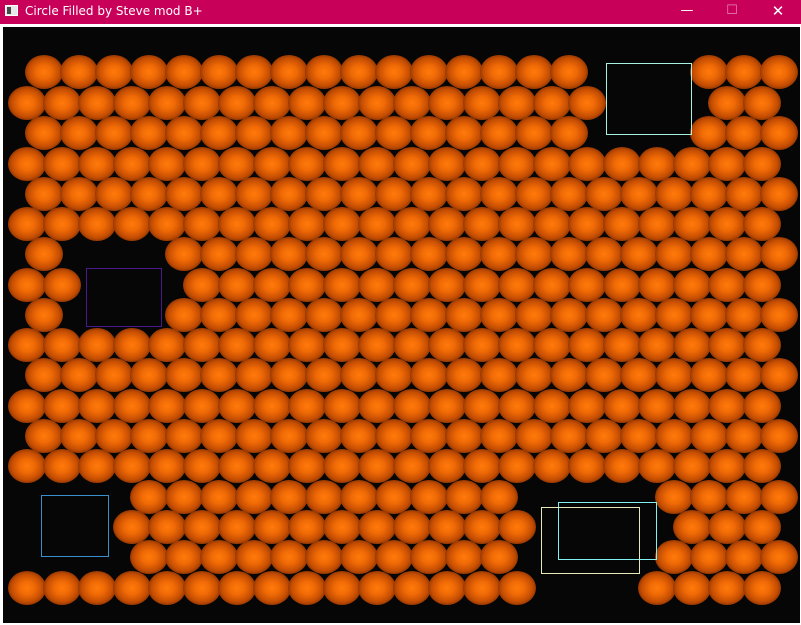 This screenshot has width=801, height=625. Describe the element at coordinates (400, 12) in the screenshot. I see `title-bar: Circle Filled by Steve mod B+ — ☐ ✕` at that location.